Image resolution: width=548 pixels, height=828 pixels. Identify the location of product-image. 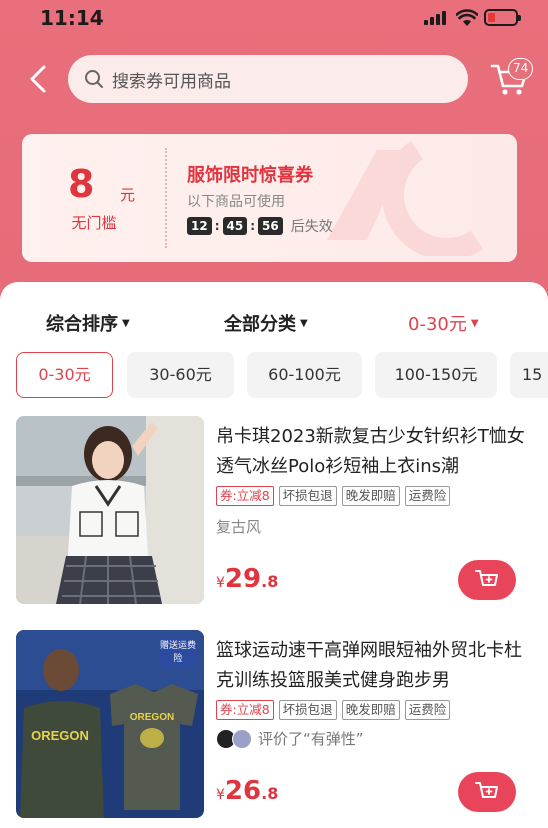
(110, 510).